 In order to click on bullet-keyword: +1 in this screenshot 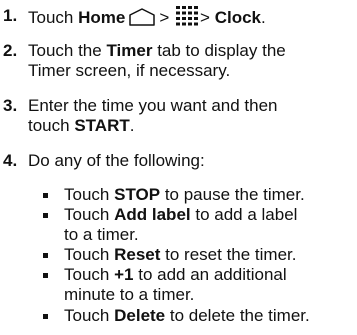, I will do `click(124, 274)`.